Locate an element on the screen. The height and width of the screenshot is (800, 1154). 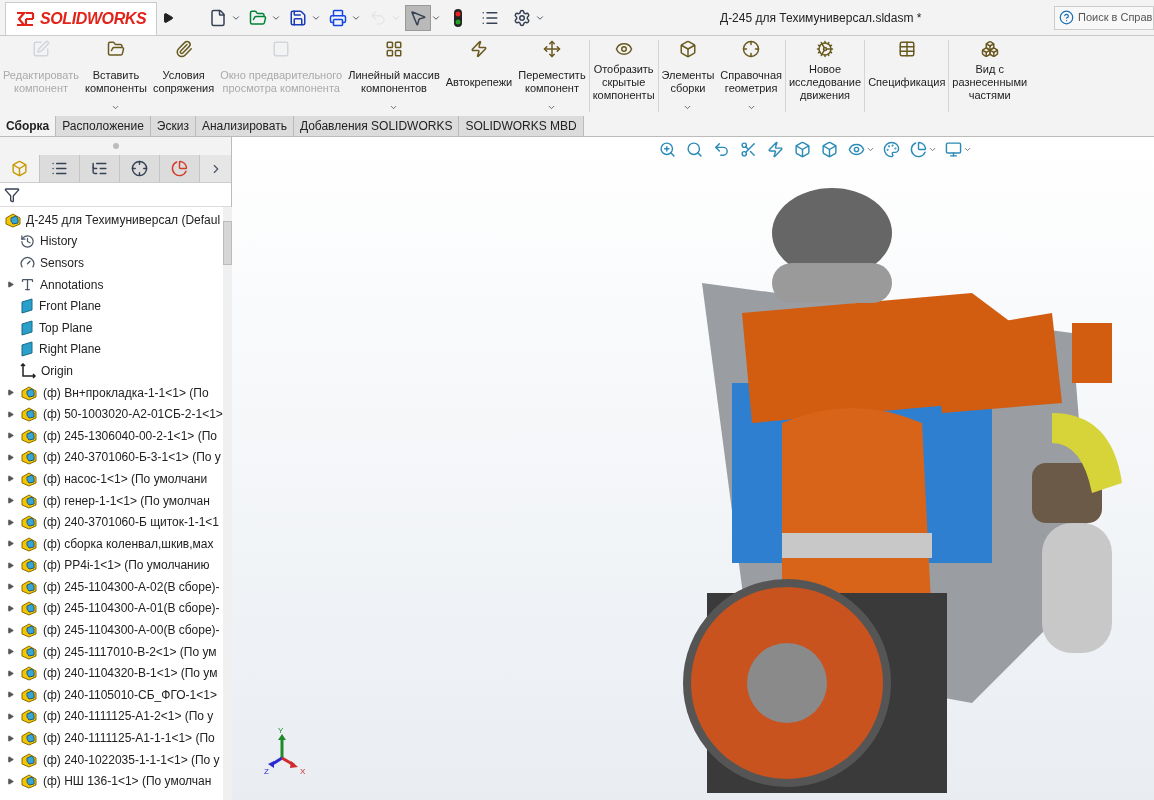
ribbon-tab: Анализировать is located at coordinates (244, 126).